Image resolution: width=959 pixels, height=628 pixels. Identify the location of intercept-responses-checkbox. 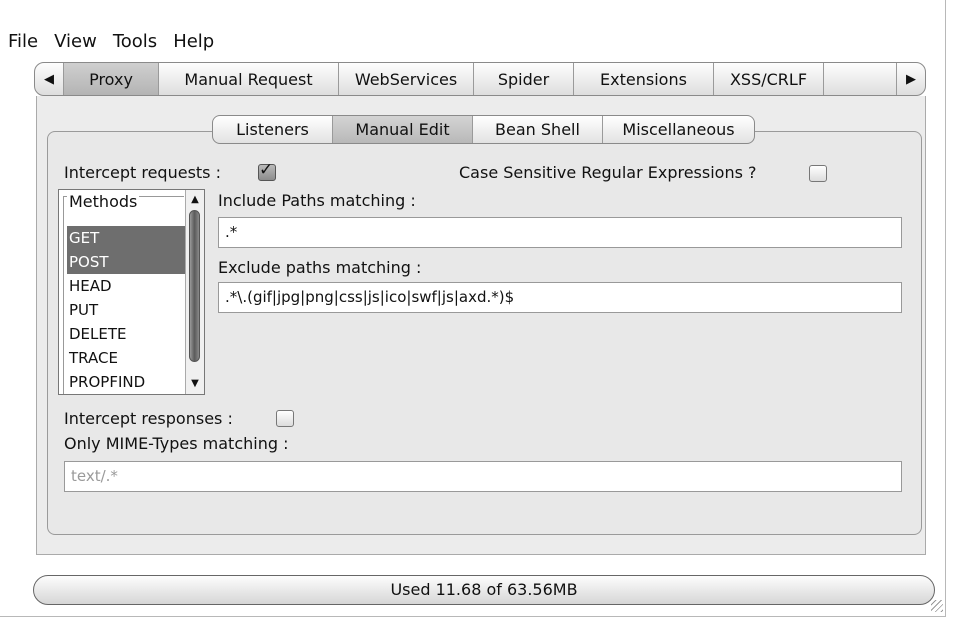
(285, 418).